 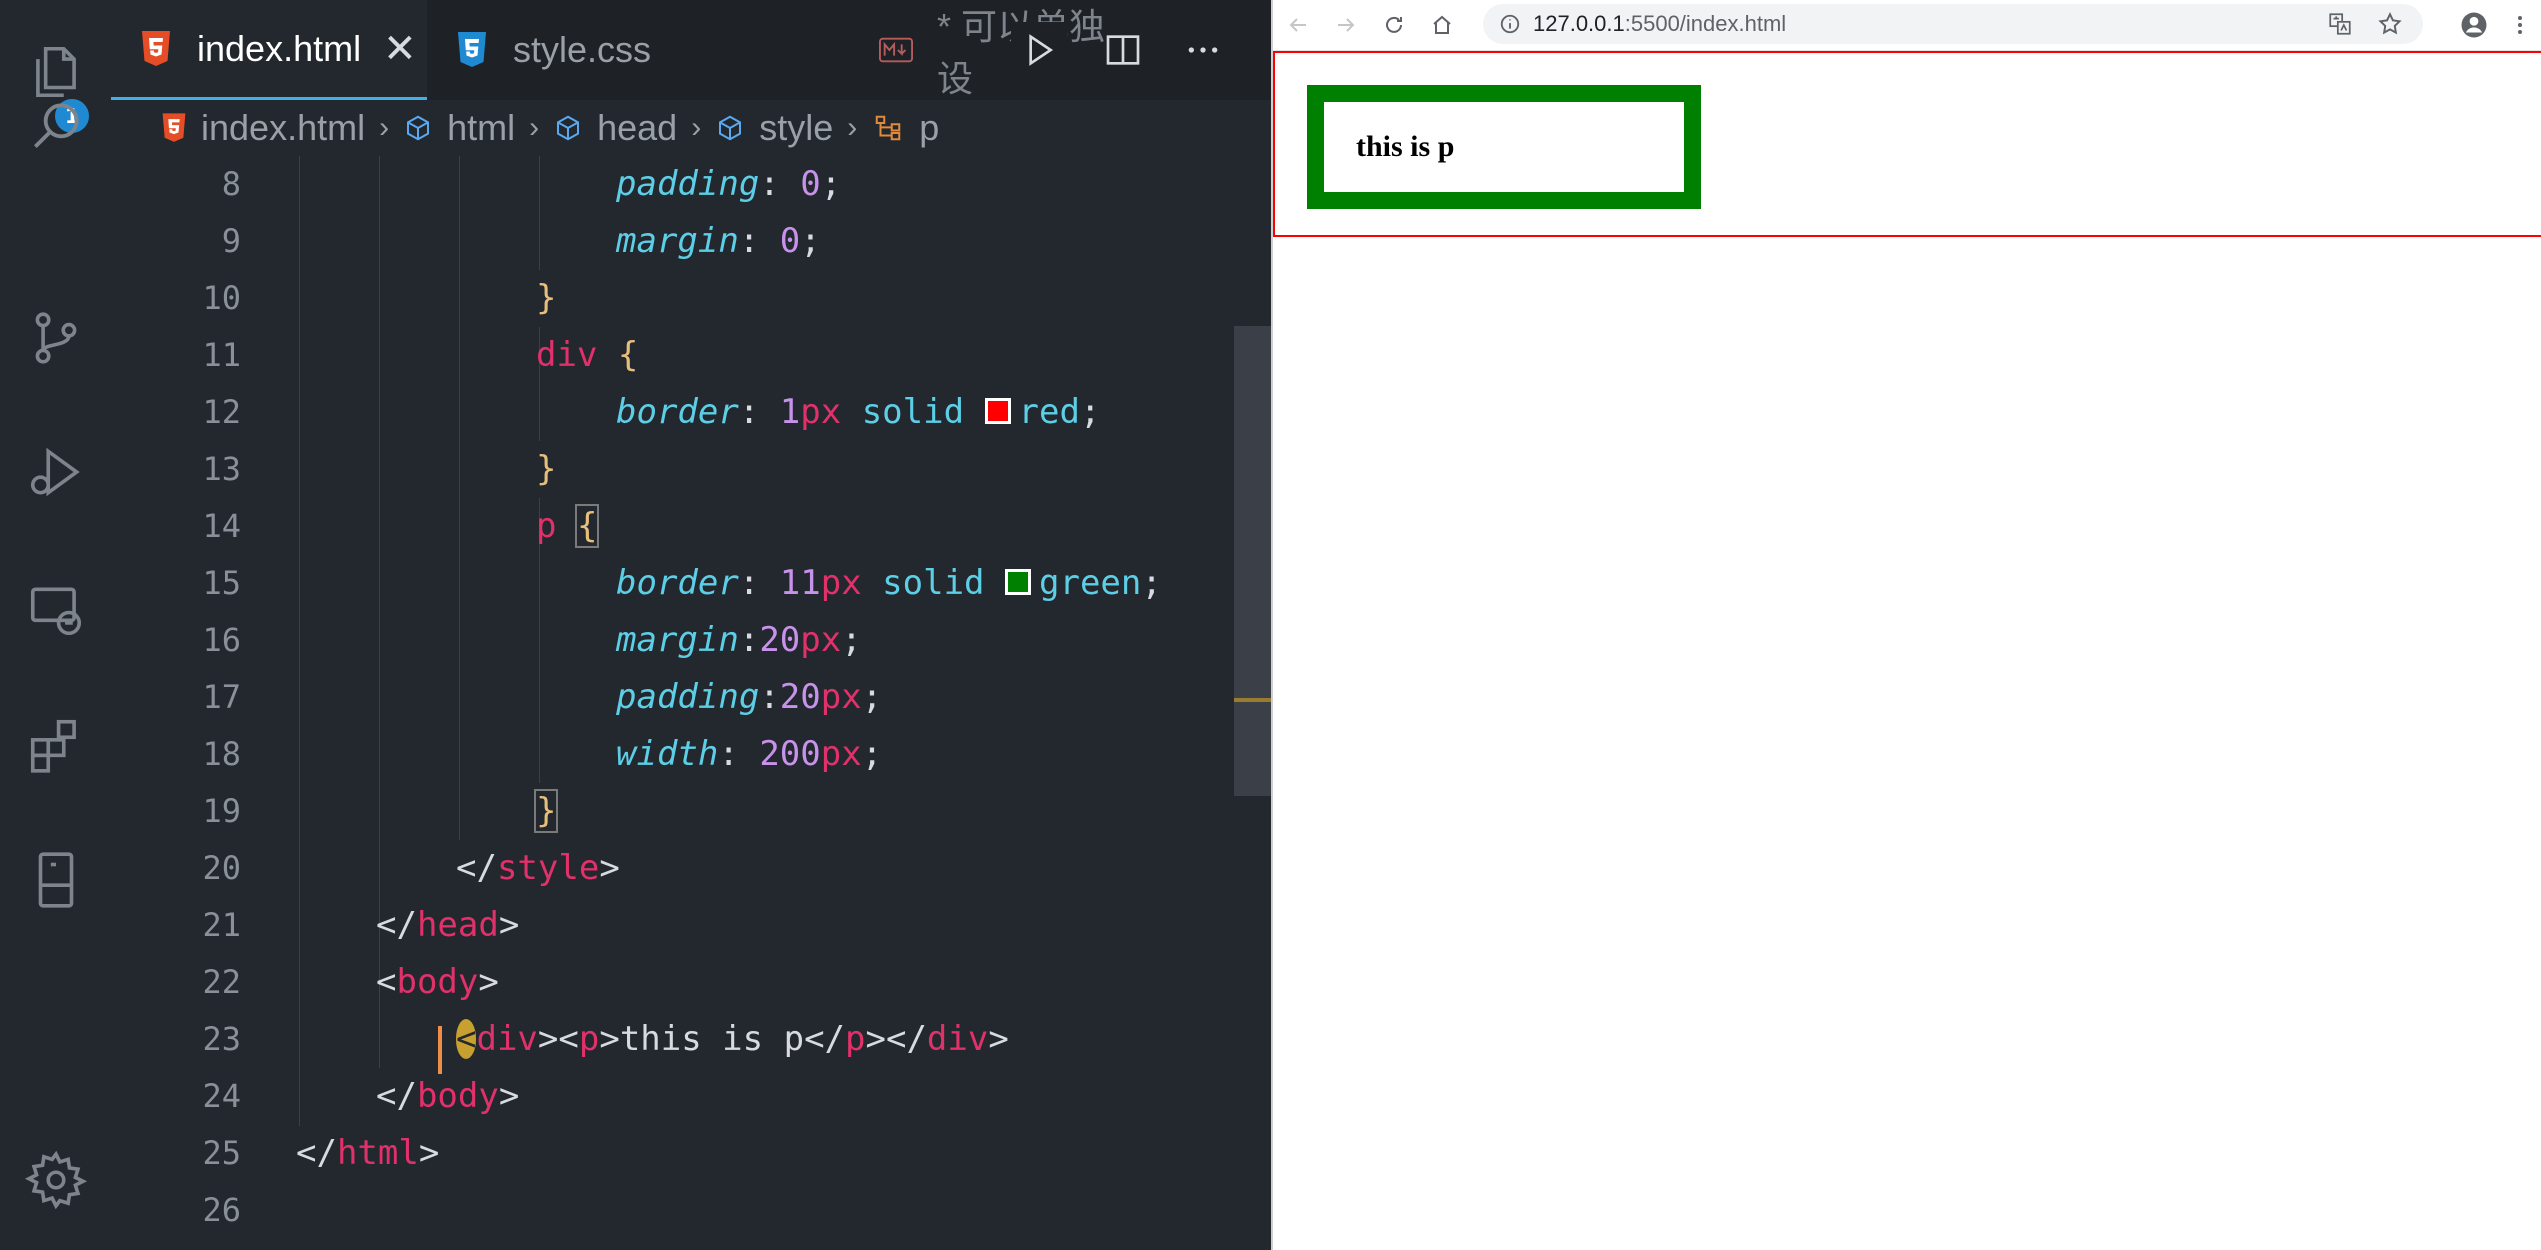 I want to click on ellipsis-icon, so click(x=1203, y=50).